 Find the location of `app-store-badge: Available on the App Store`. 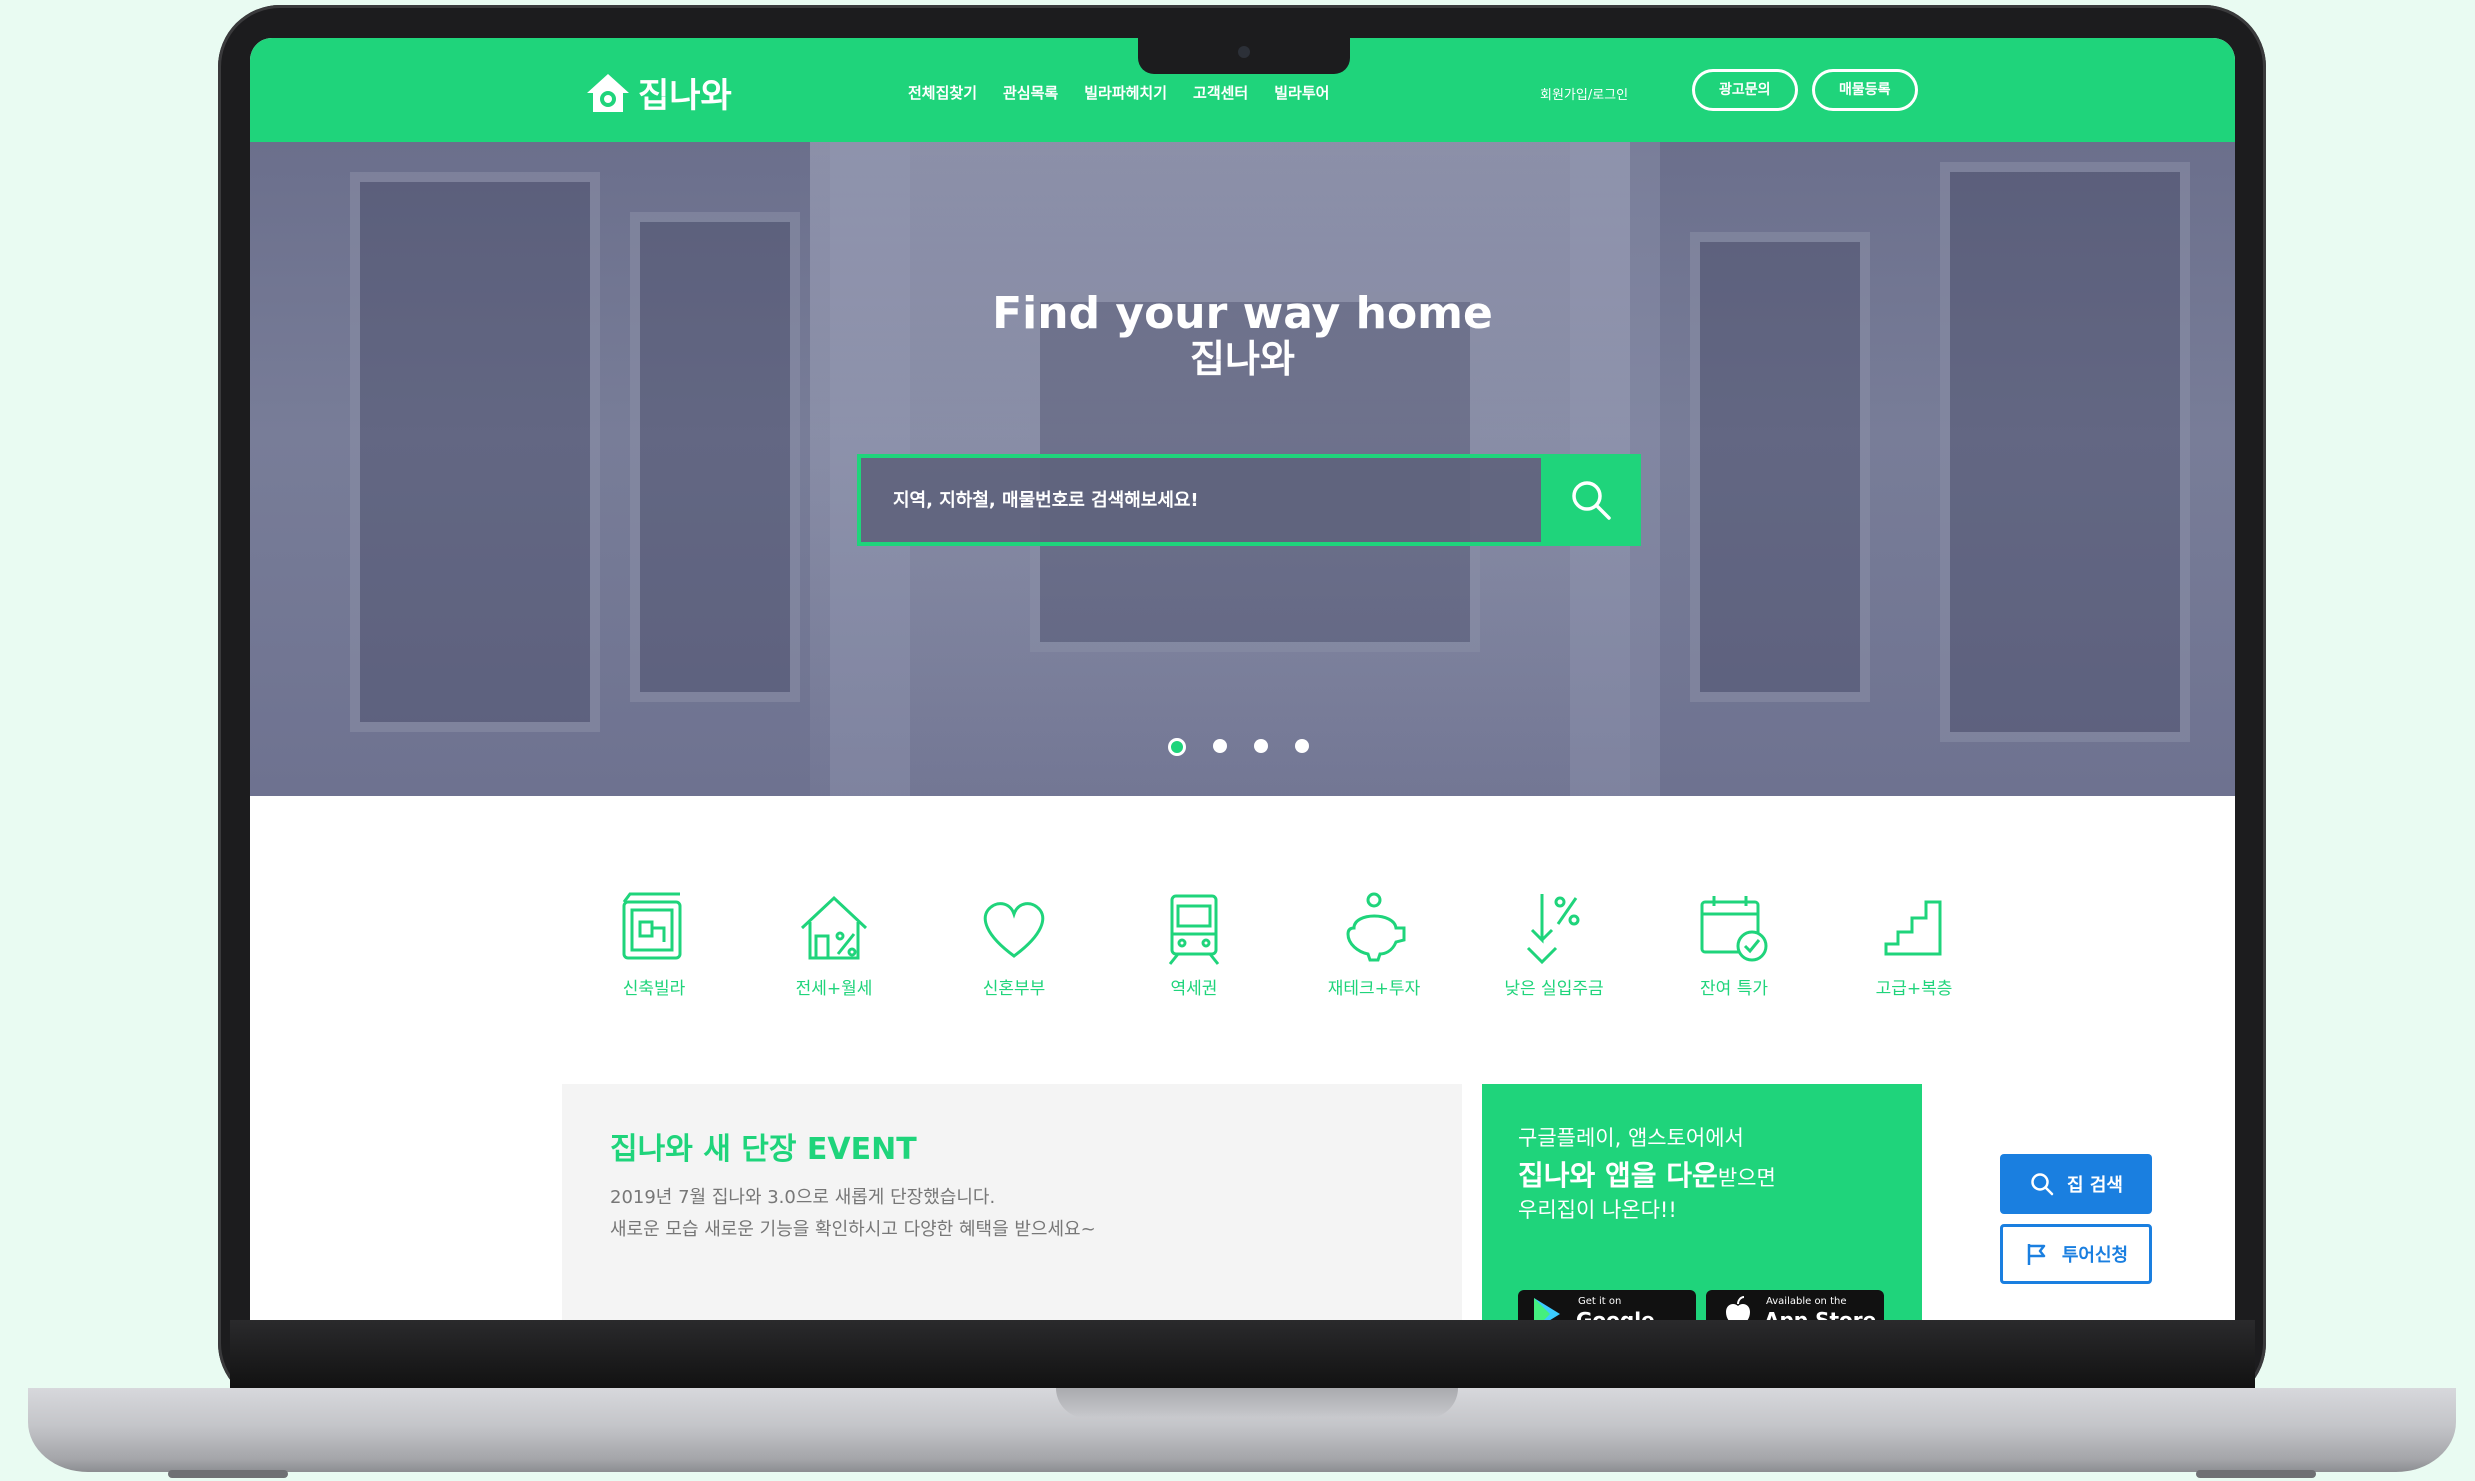

app-store-badge: Available on the App Store is located at coordinates (1795, 1305).